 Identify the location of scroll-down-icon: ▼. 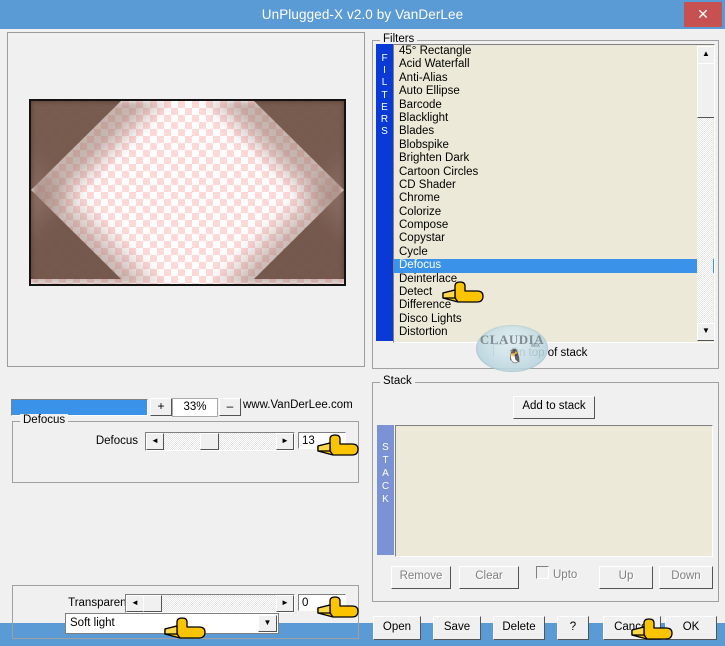
(705, 332).